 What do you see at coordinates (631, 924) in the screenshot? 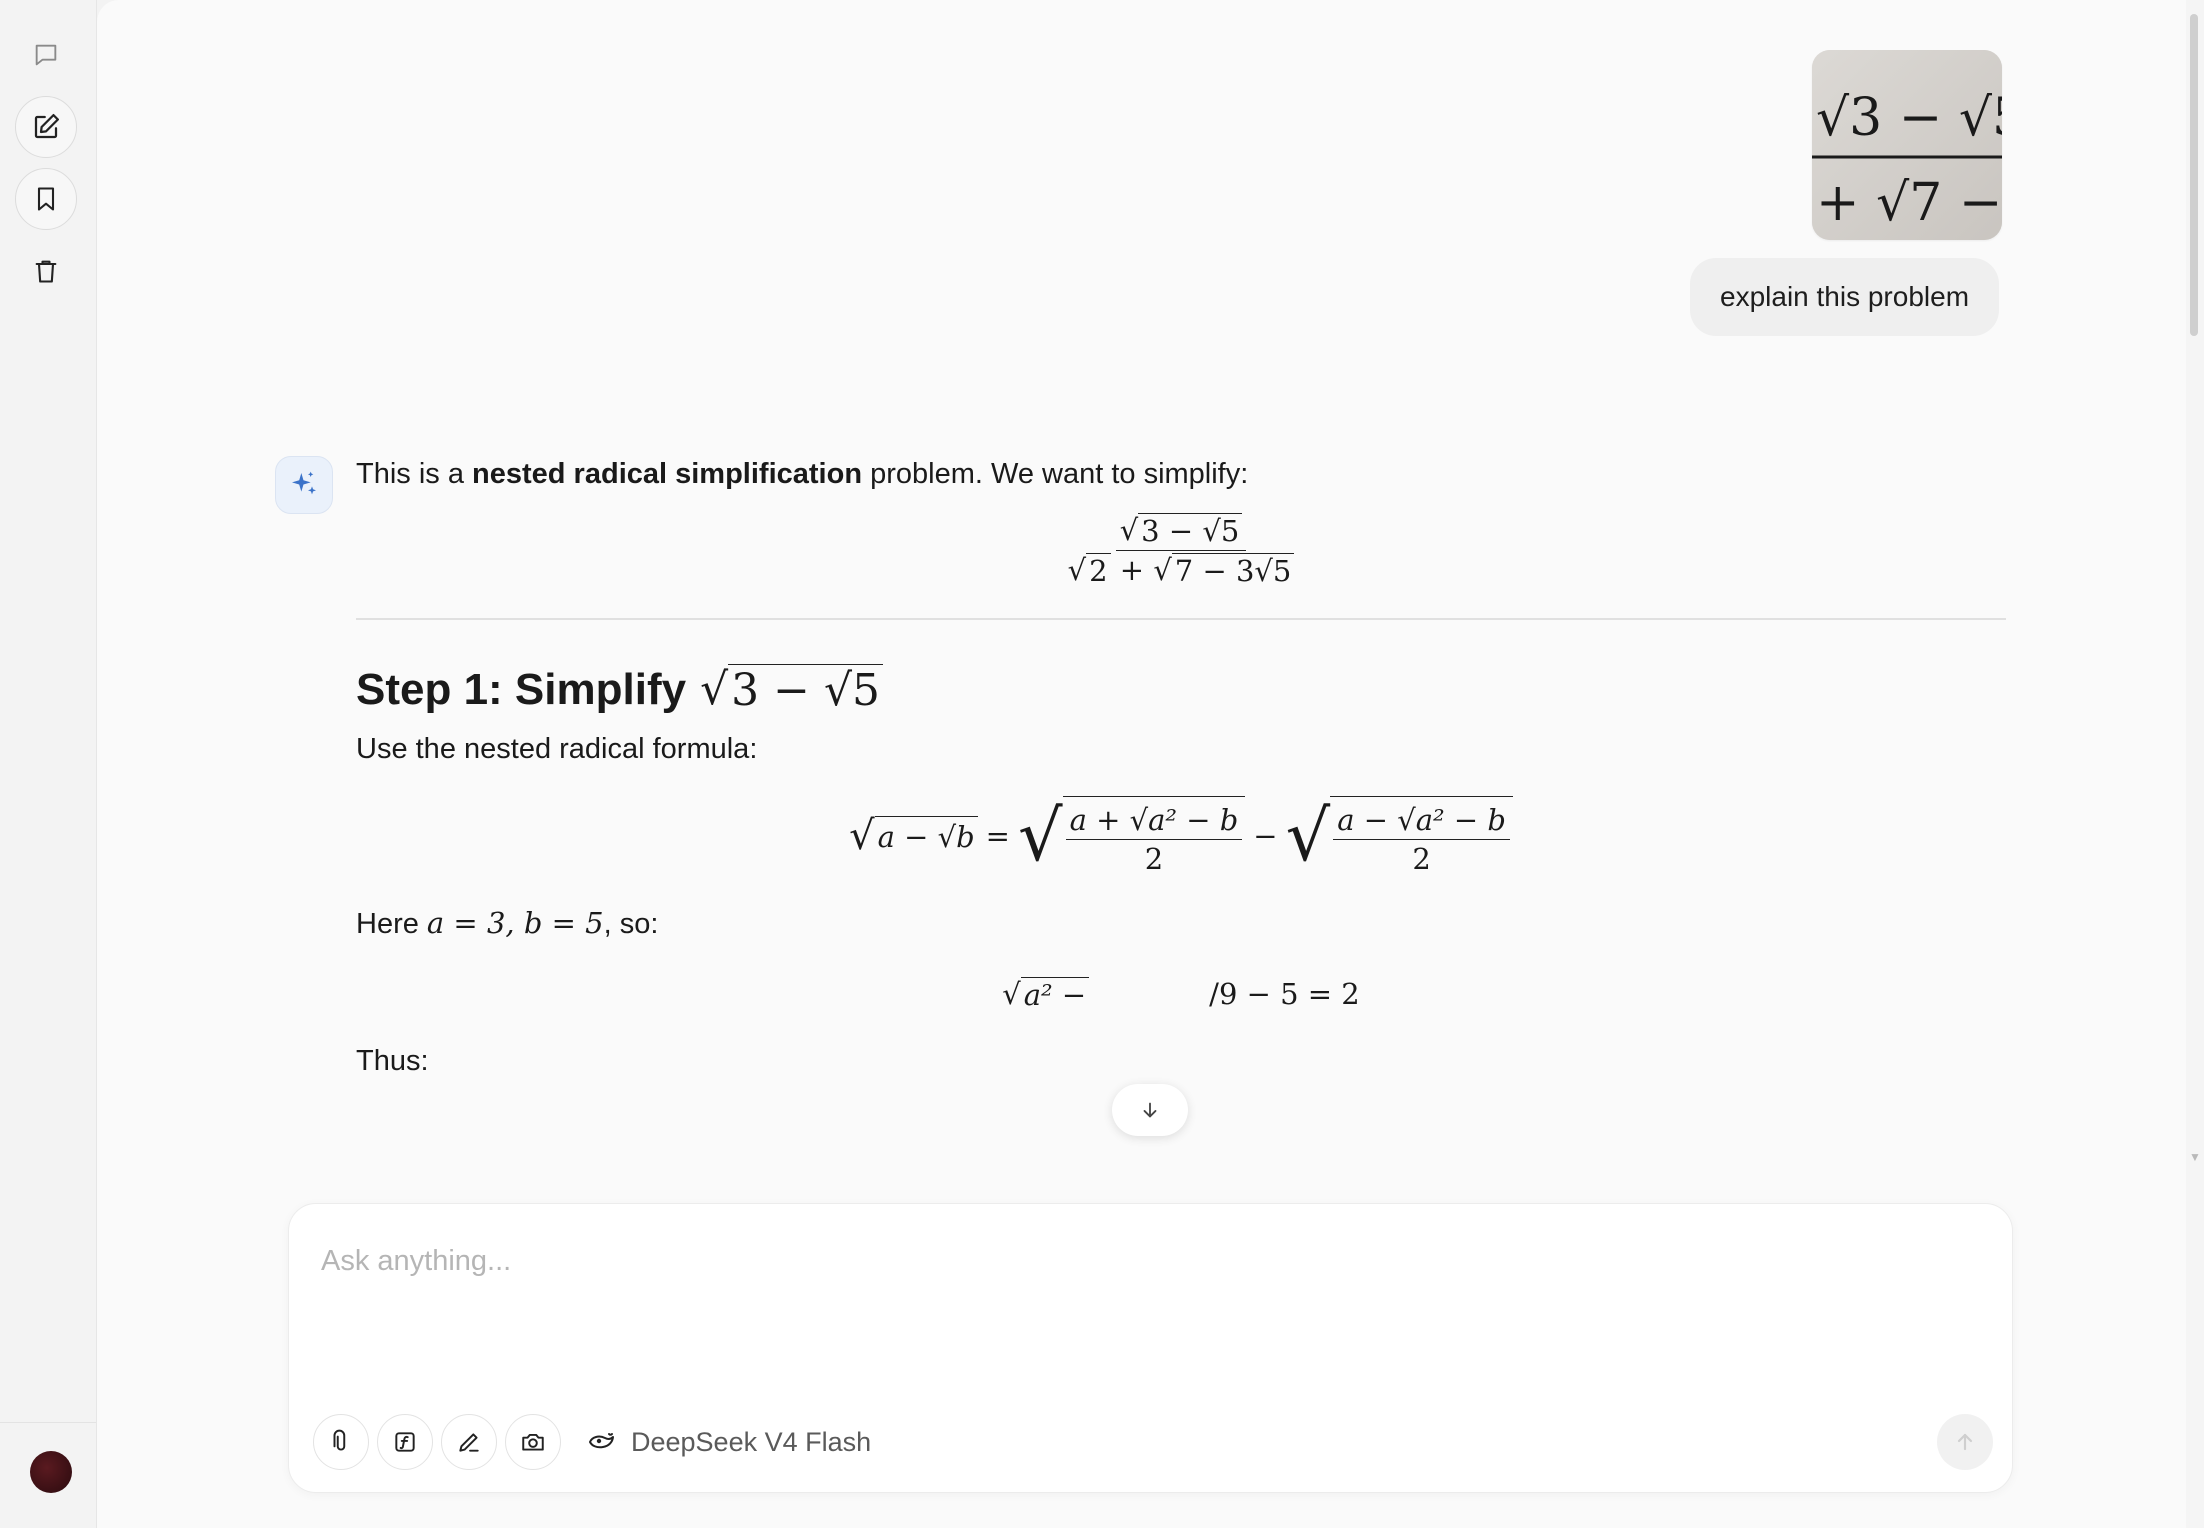
I see `here-text-end: , so:` at bounding box center [631, 924].